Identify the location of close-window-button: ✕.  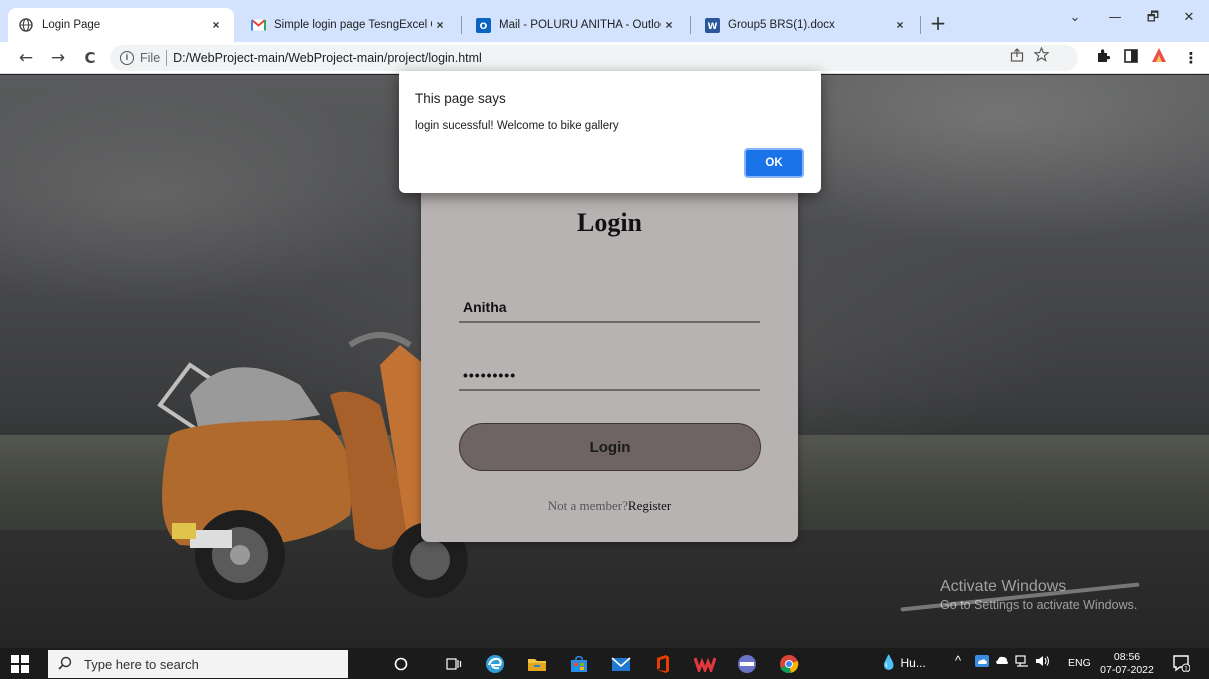
(1189, 18).